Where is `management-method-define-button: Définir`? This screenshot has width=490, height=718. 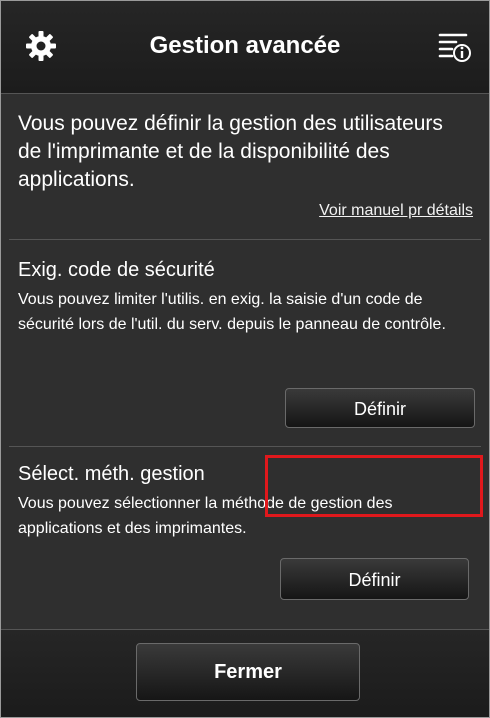
management-method-define-button: Définir is located at coordinates (374, 579).